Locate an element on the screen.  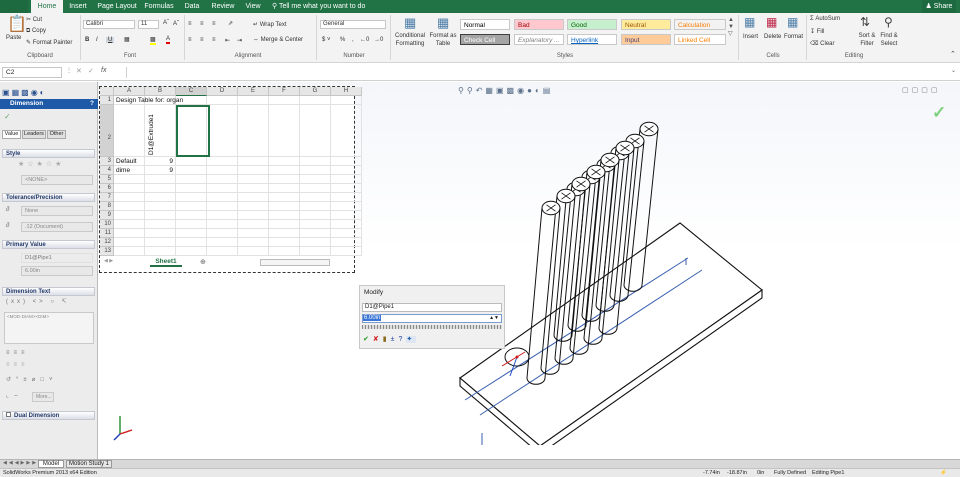
row-header: 5 is located at coordinates (107, 179).